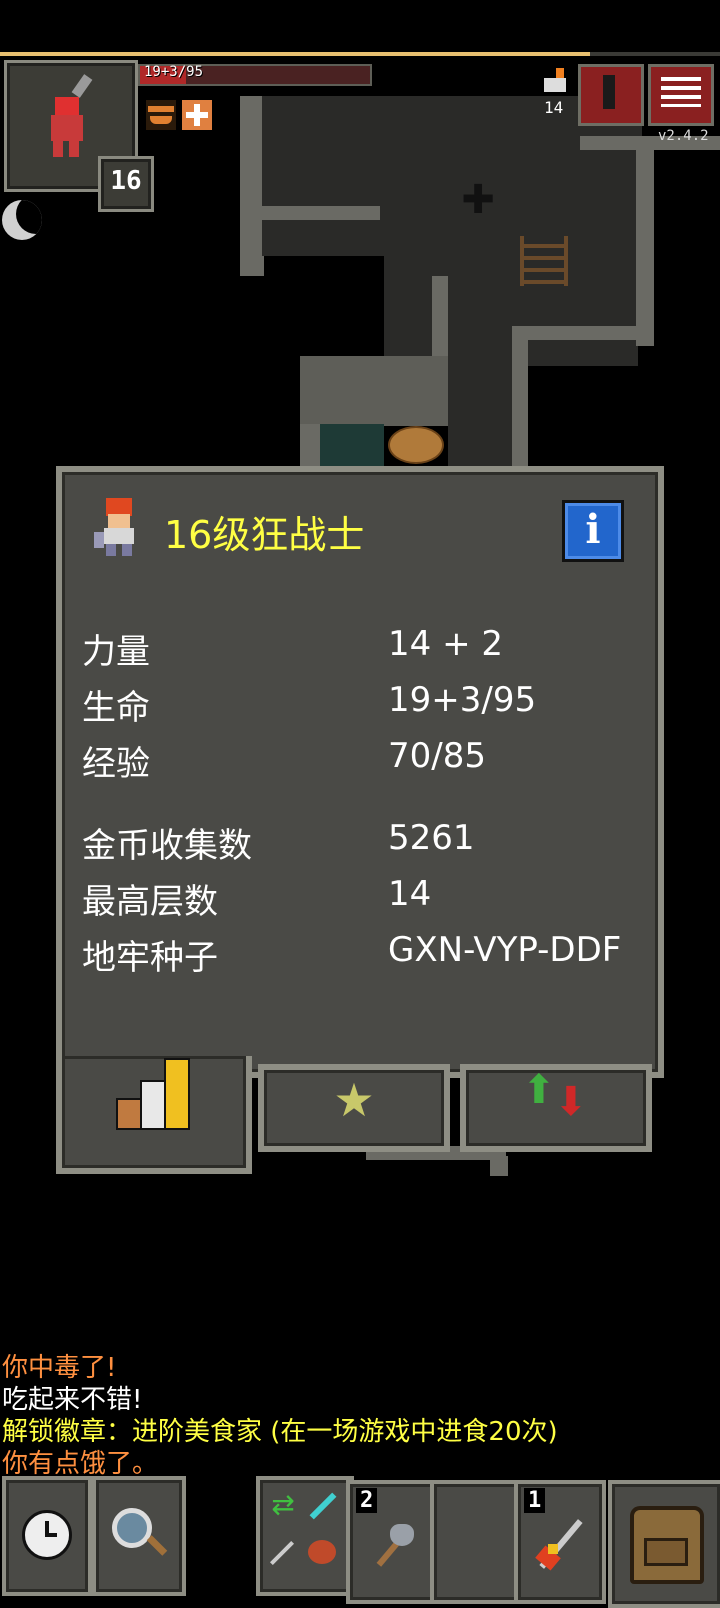  I want to click on depth-icon, so click(555, 83).